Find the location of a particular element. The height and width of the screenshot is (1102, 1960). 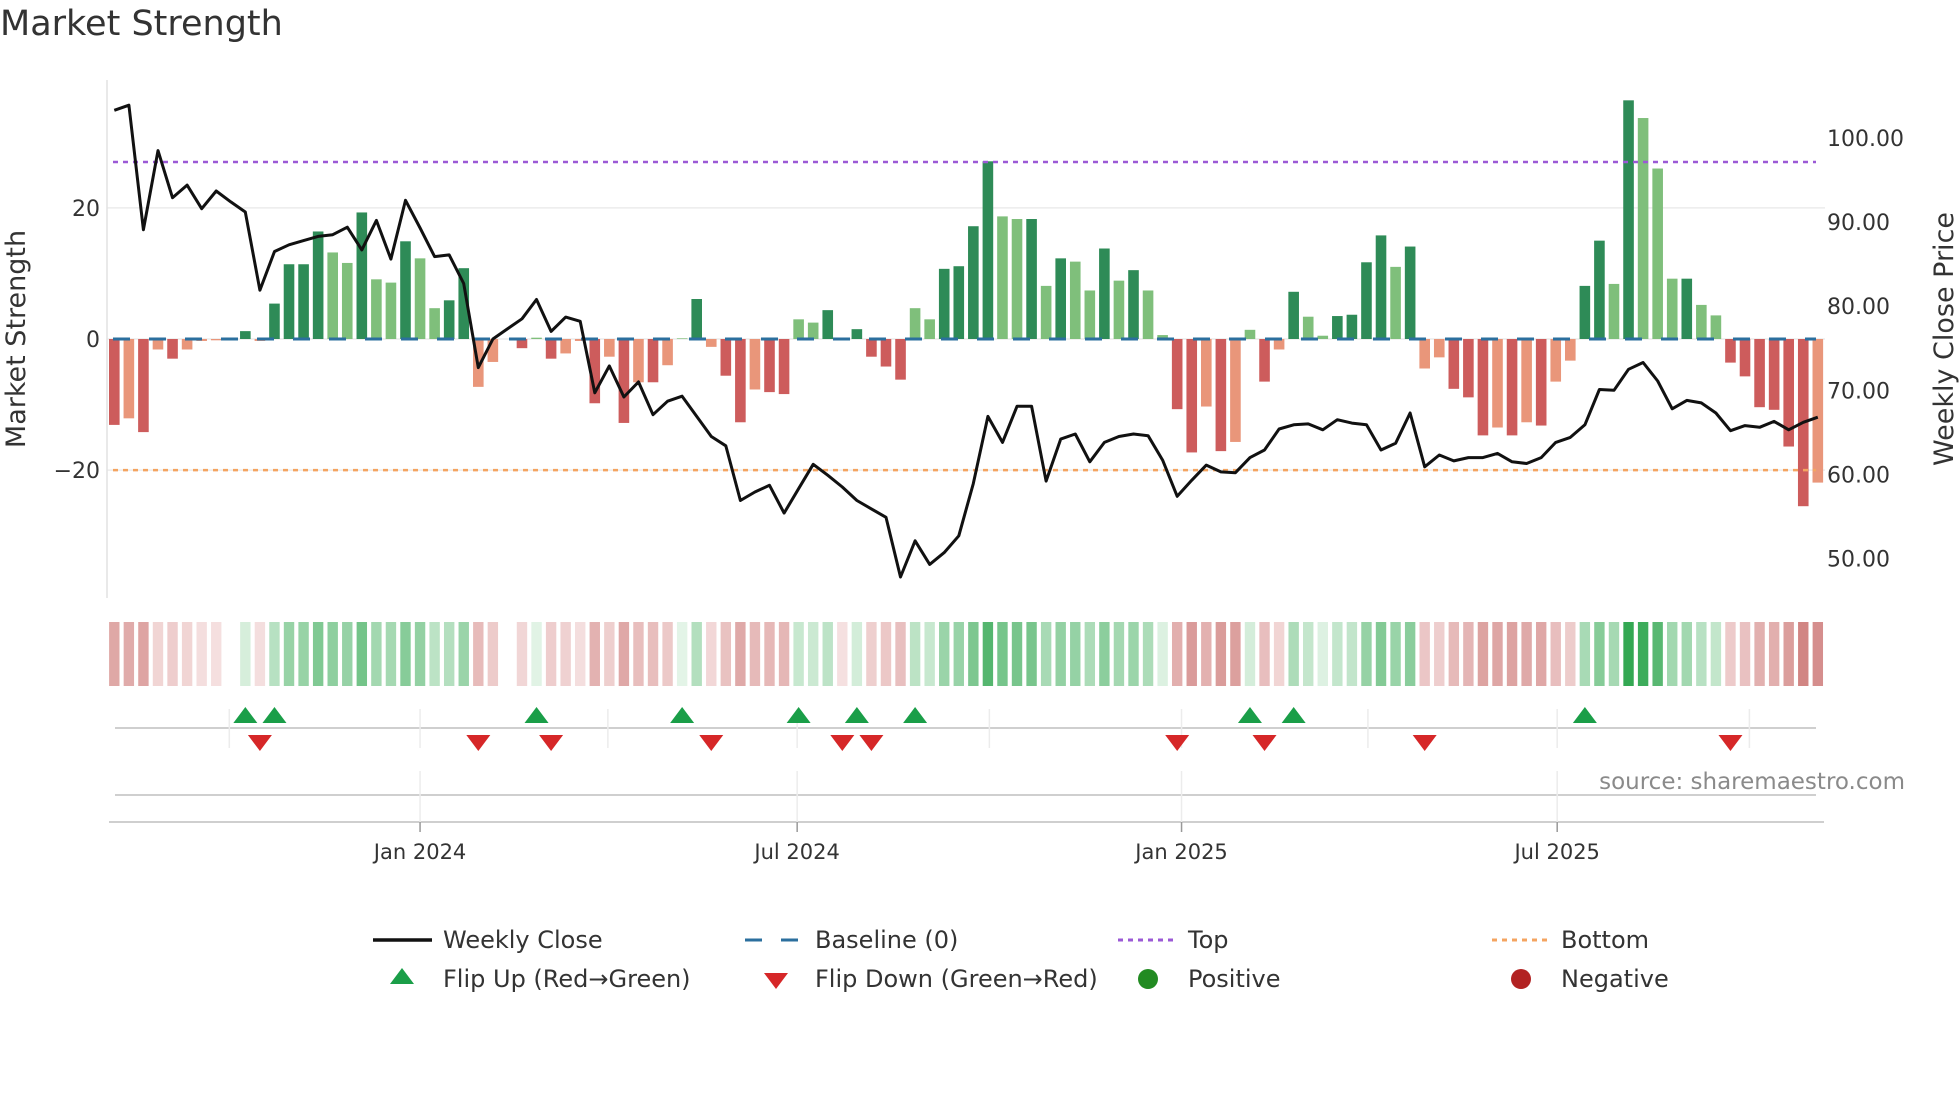

source-credit: source: sharemaestro.com is located at coordinates (1752, 782).